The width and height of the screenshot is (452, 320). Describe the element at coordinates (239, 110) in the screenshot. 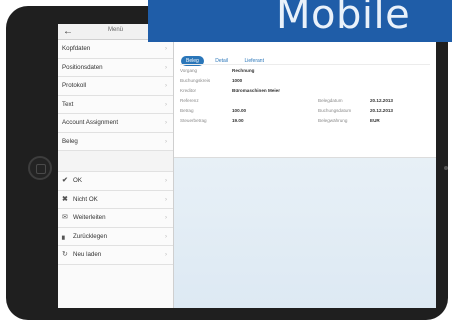

I see `field-value-betrag: 100.00` at that location.